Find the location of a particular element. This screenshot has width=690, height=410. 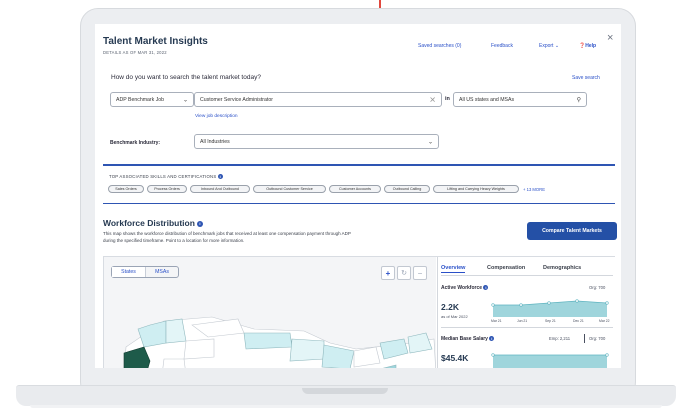

job-search-input: Customer Service Administrator ✕ is located at coordinates (318, 99).